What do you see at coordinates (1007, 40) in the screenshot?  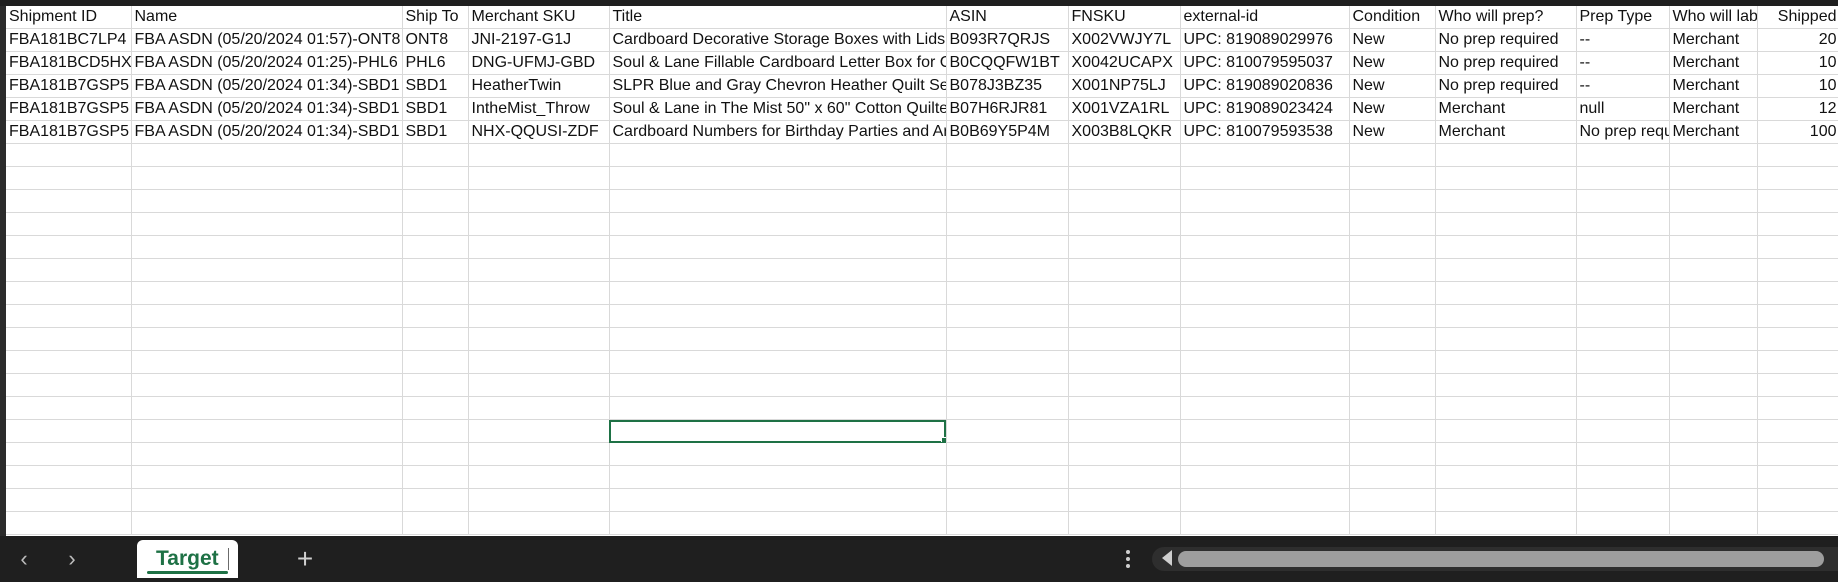 I see `cell: B093R7QRJS` at bounding box center [1007, 40].